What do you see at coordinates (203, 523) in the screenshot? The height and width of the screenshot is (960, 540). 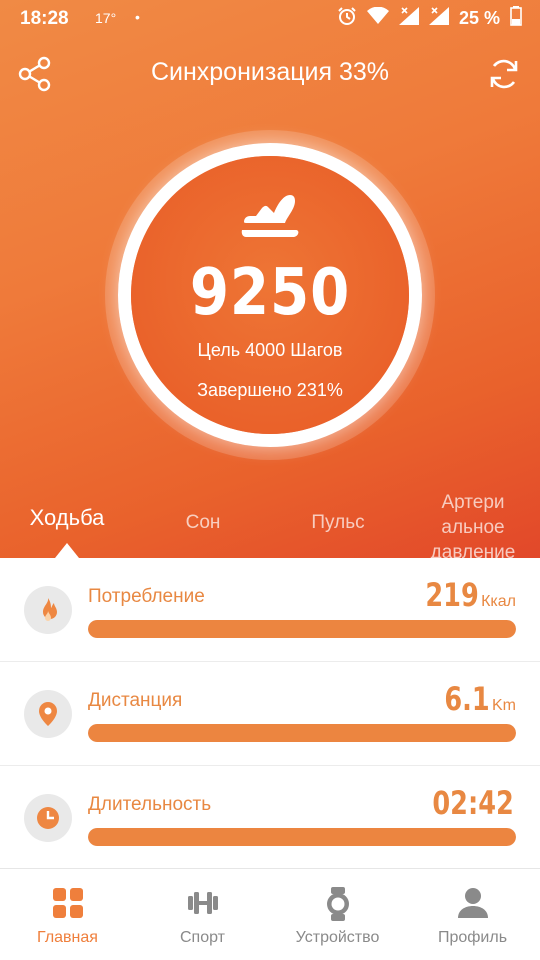 I see `tab-sleep: Сон` at bounding box center [203, 523].